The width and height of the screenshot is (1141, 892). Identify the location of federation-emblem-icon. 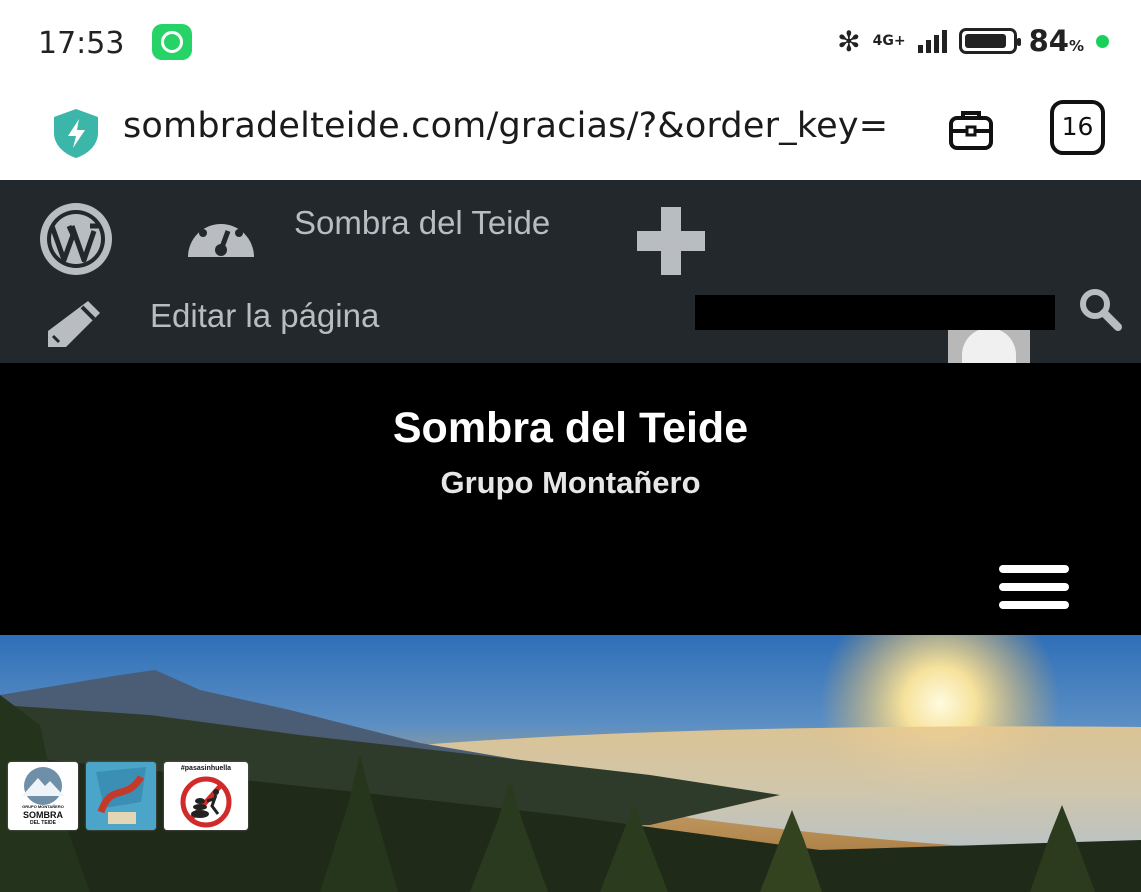
(121, 795).